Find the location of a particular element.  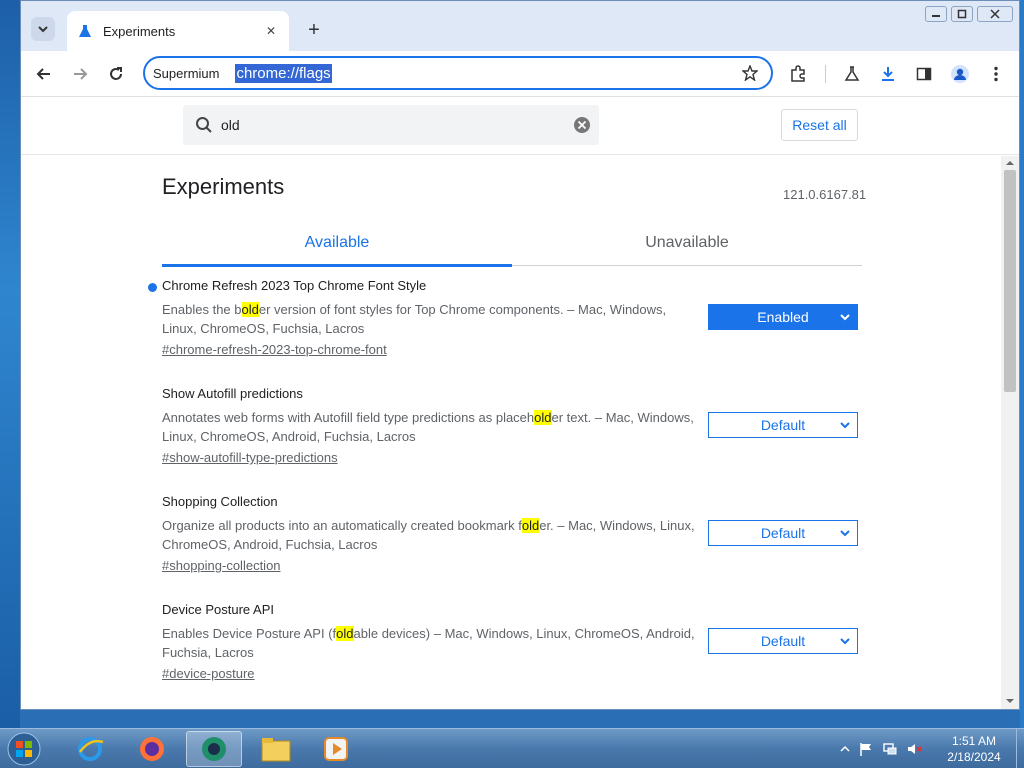

forward-button is located at coordinates (80, 74).